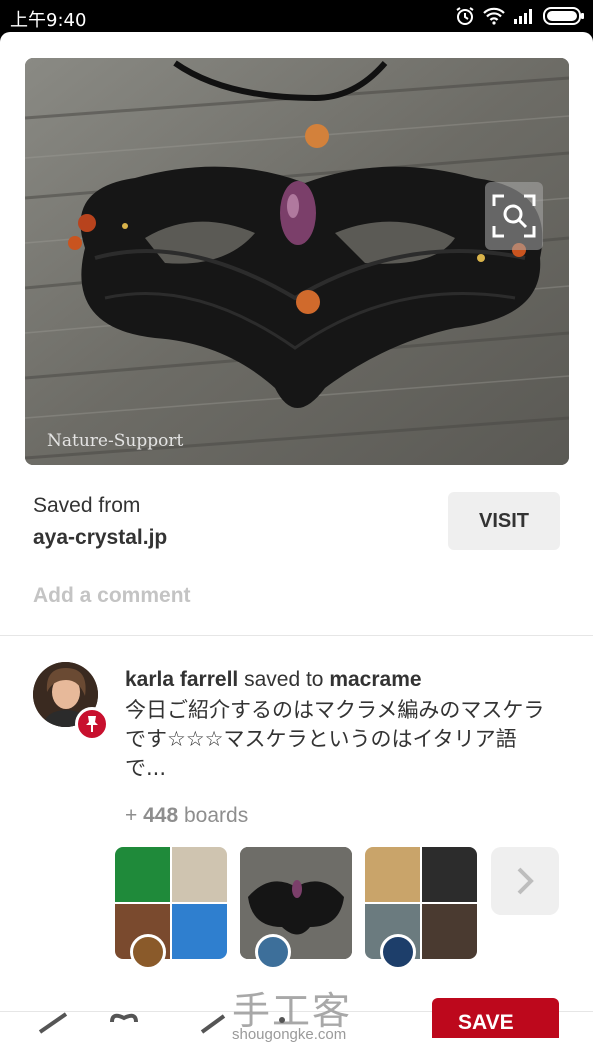 The width and height of the screenshot is (593, 1054). I want to click on pin-badge, so click(92, 724).